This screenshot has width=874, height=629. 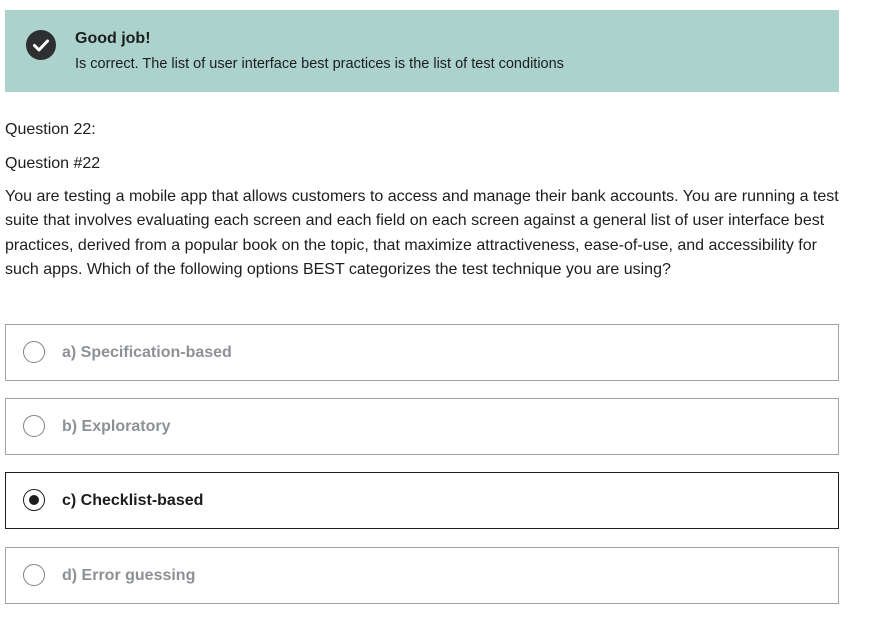 I want to click on answer-option-c: c) Checklist-based, so click(x=422, y=500).